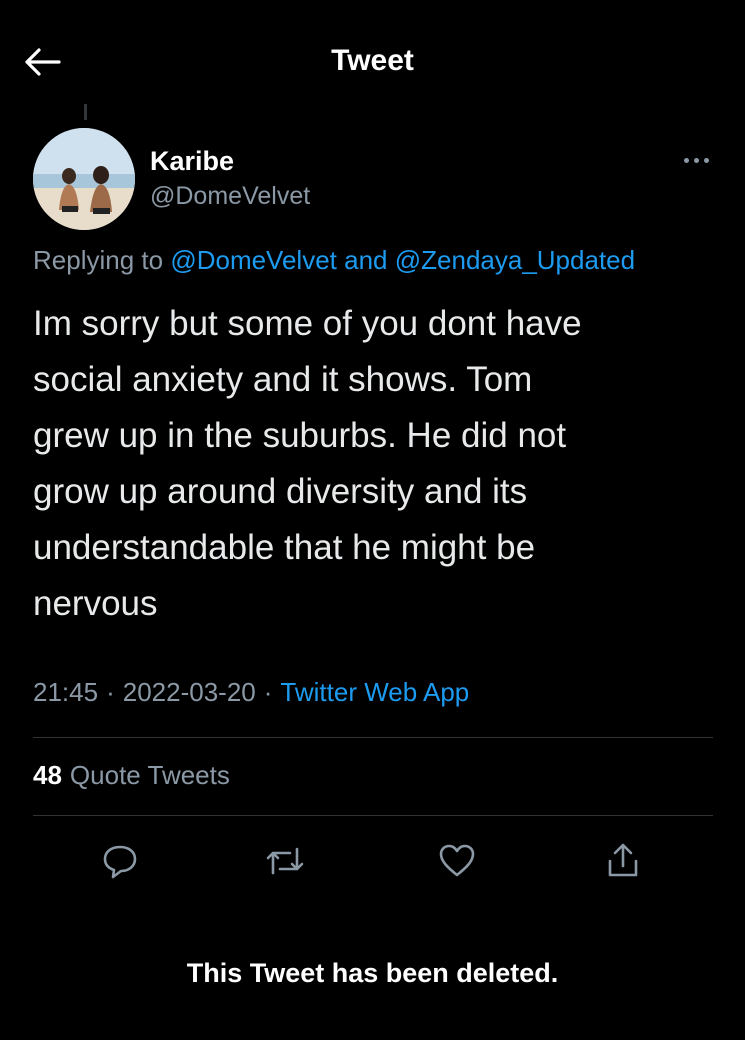 The image size is (745, 1040). What do you see at coordinates (283, 379) in the screenshot?
I see `tweet-line: social anxiety and it shows. Tom` at bounding box center [283, 379].